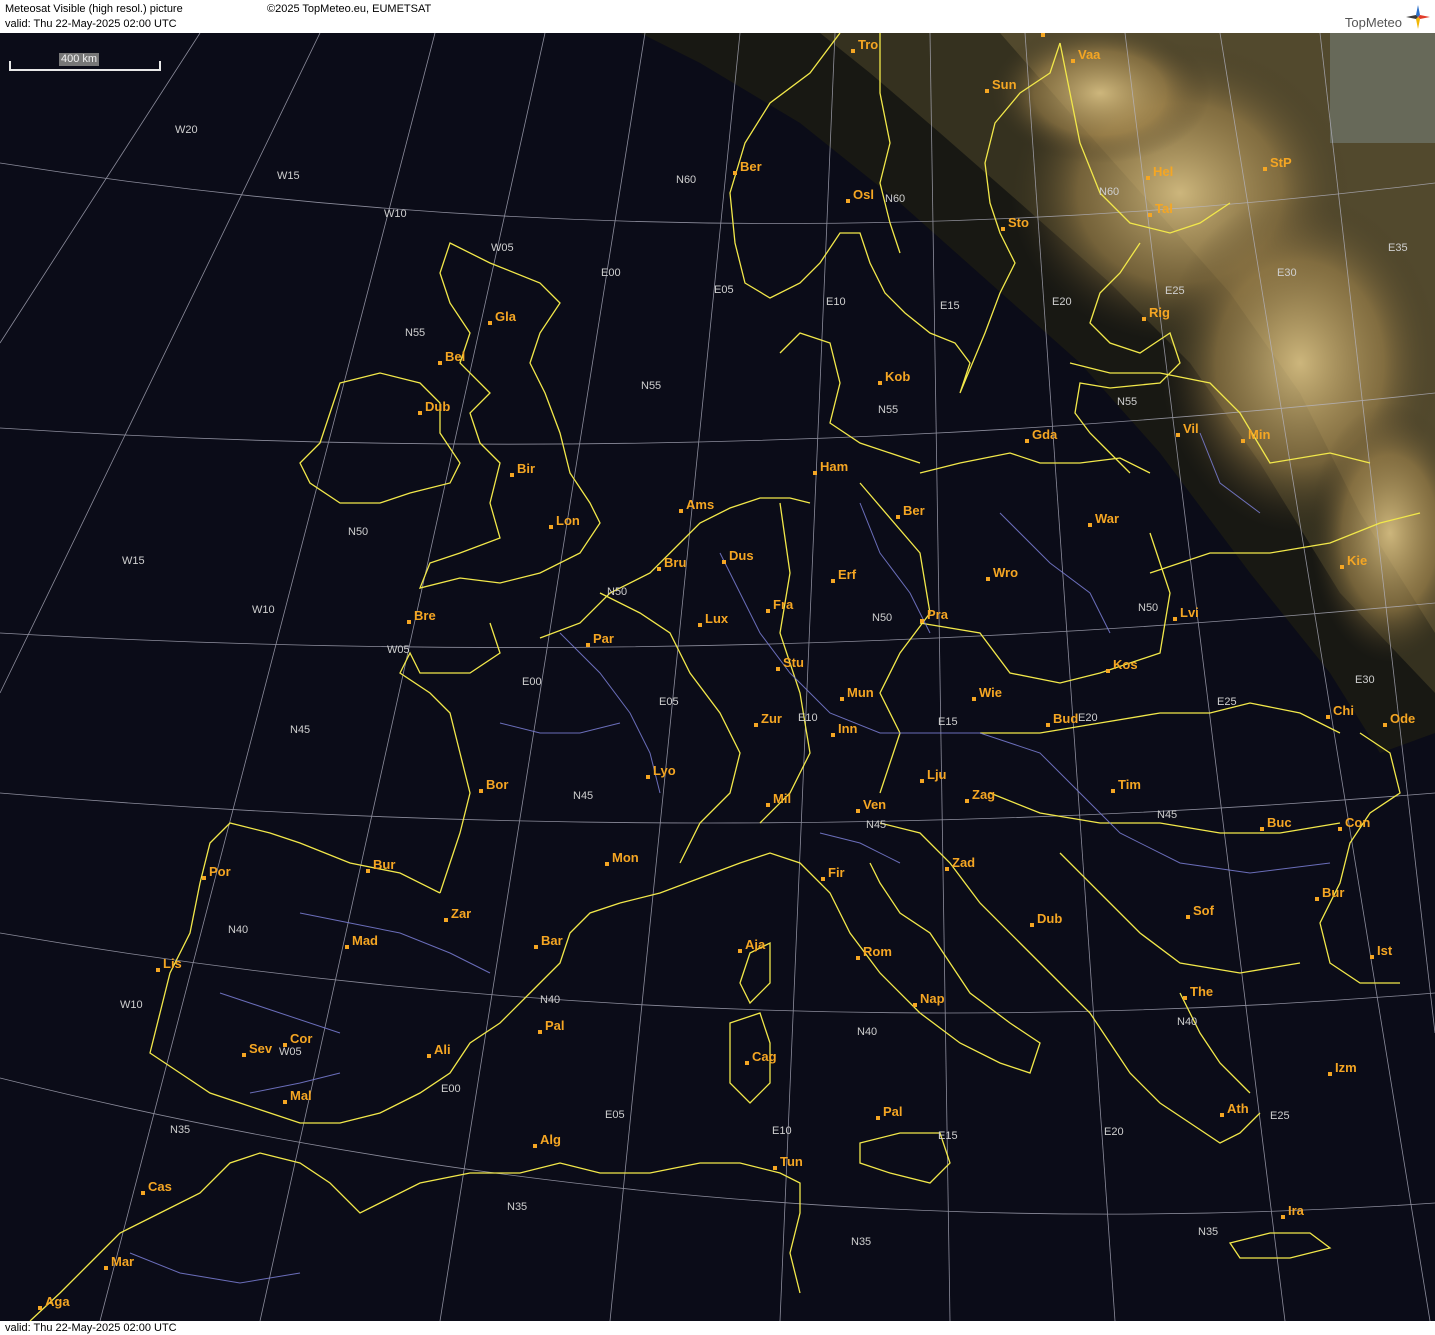 Image resolution: width=1435 pixels, height=1335 pixels. I want to click on city-label: Tun, so click(791, 1161).